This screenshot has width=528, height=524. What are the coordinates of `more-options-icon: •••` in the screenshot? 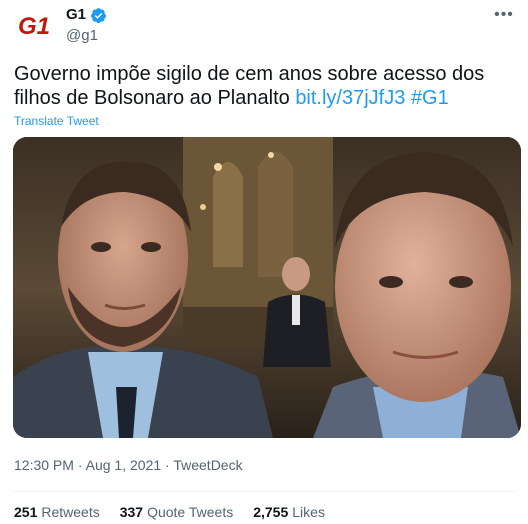 It's located at (504, 17).